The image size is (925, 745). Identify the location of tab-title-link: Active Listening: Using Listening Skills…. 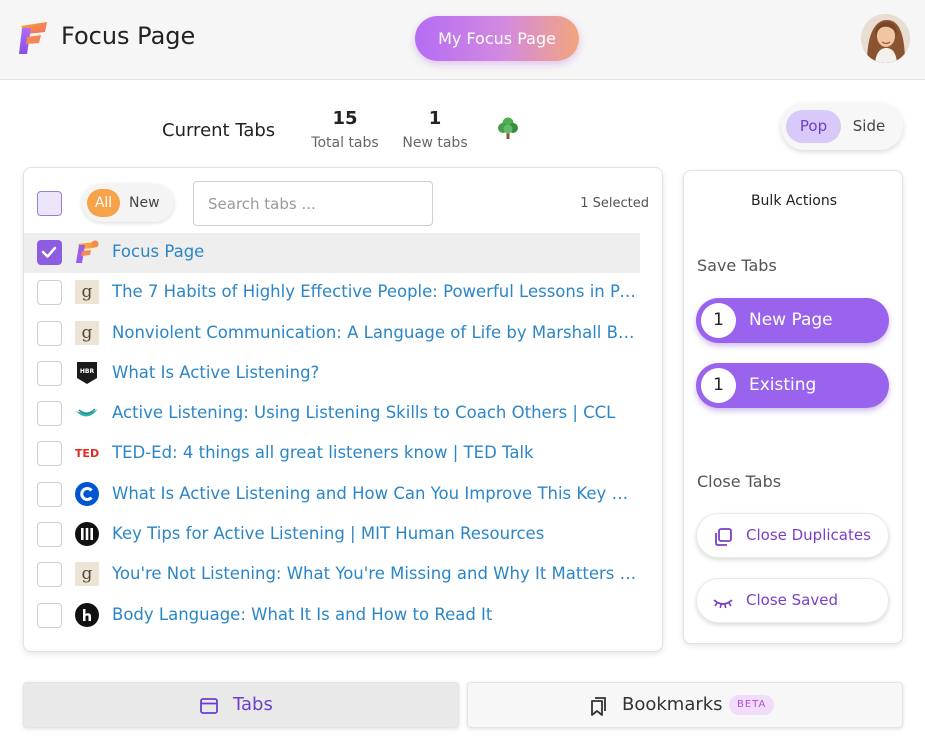
(374, 412).